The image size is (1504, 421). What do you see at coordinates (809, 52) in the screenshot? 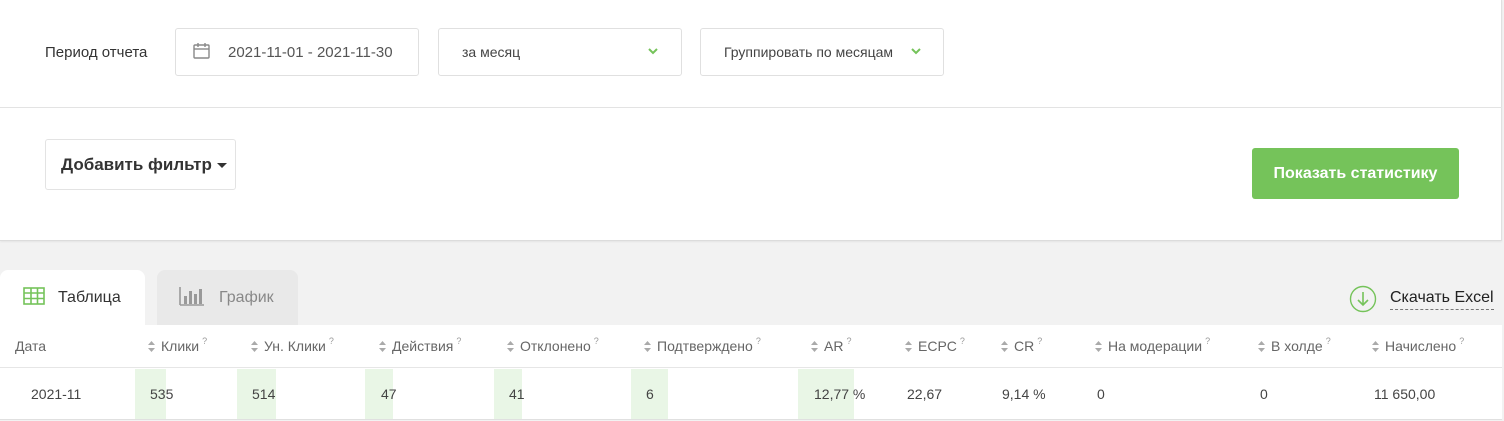
I see `group-select-value: Группировать по месяцам` at bounding box center [809, 52].